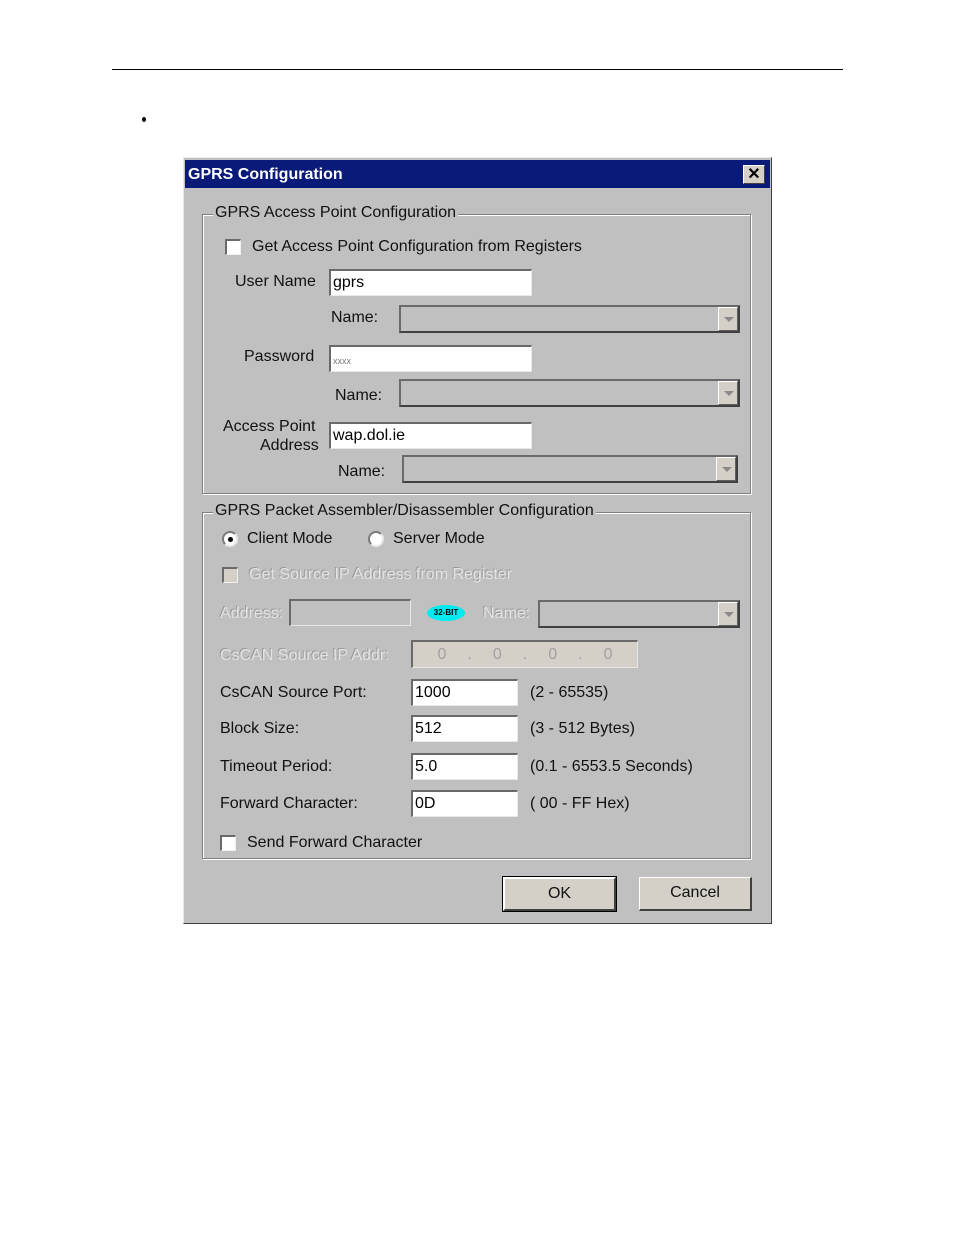 The width and height of the screenshot is (954, 1235). Describe the element at coordinates (362, 471) in the screenshot. I see `access-point-register-name-label: Name:` at that location.